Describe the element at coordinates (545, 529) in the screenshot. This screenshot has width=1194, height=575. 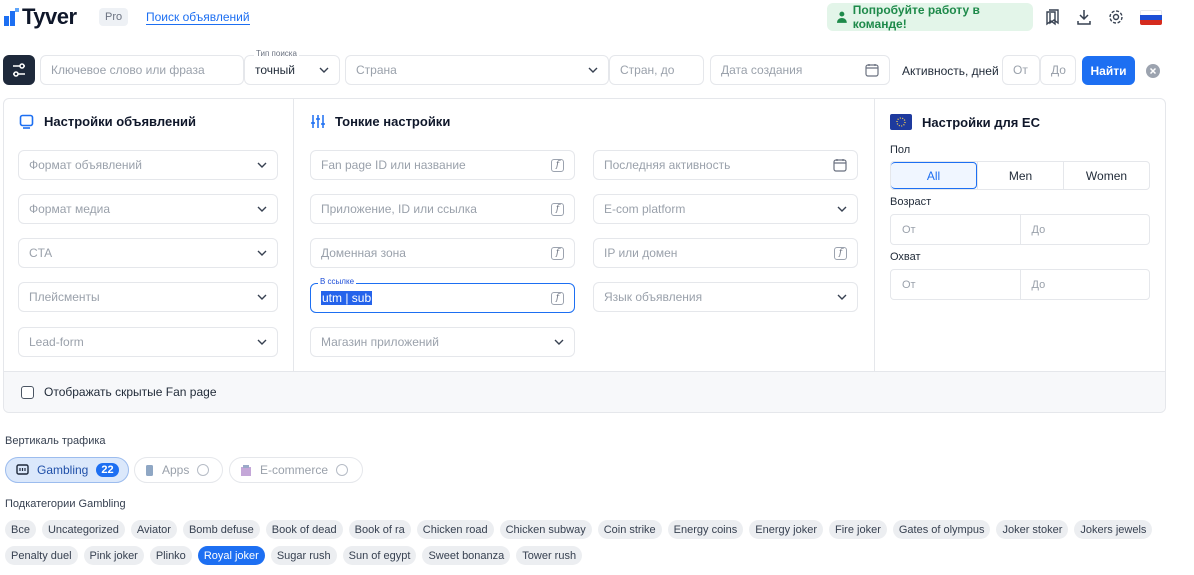
I see `subcategory-tag: Chicken subway` at that location.